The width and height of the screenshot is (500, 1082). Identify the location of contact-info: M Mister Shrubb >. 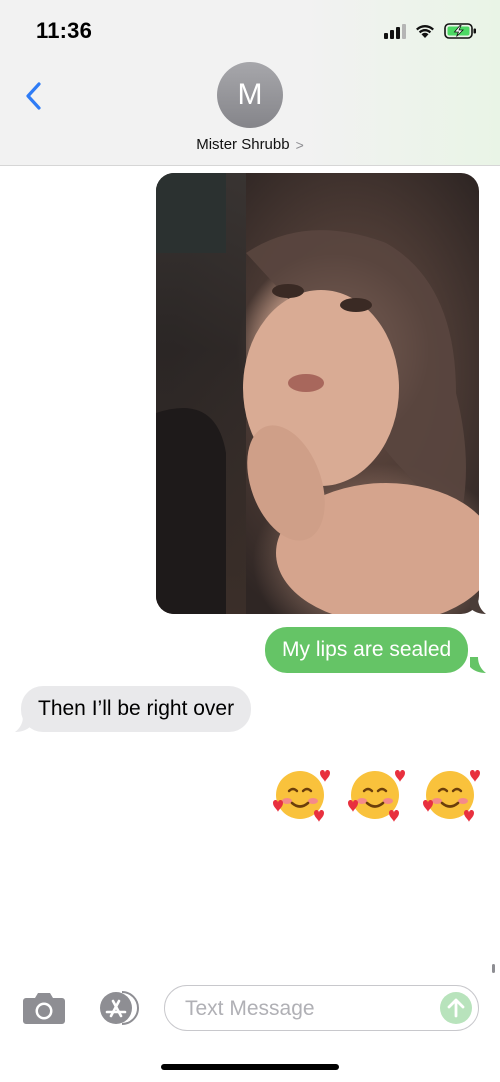
(250, 110).